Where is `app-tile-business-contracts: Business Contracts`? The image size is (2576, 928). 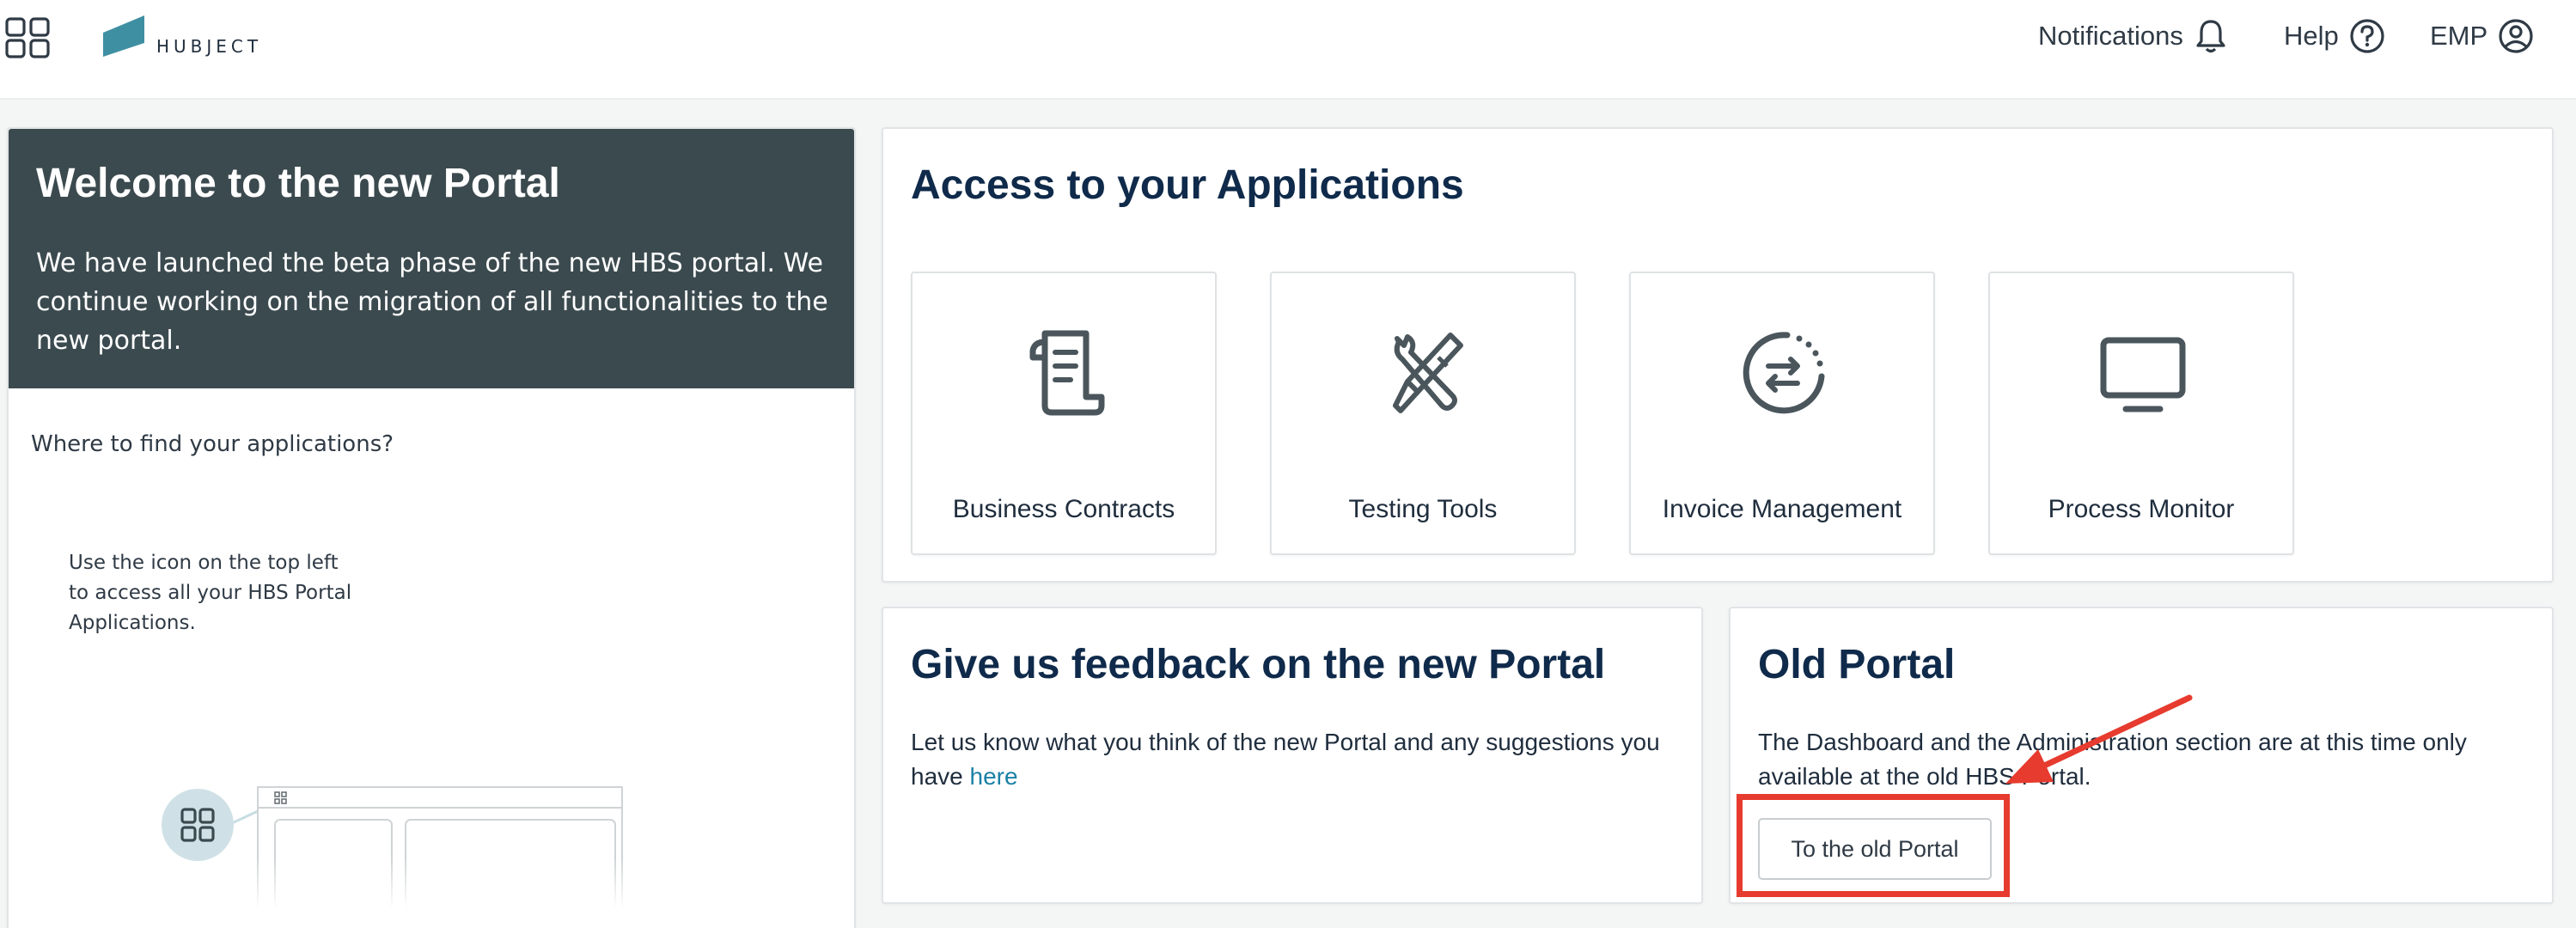 app-tile-business-contracts: Business Contracts is located at coordinates (1064, 413).